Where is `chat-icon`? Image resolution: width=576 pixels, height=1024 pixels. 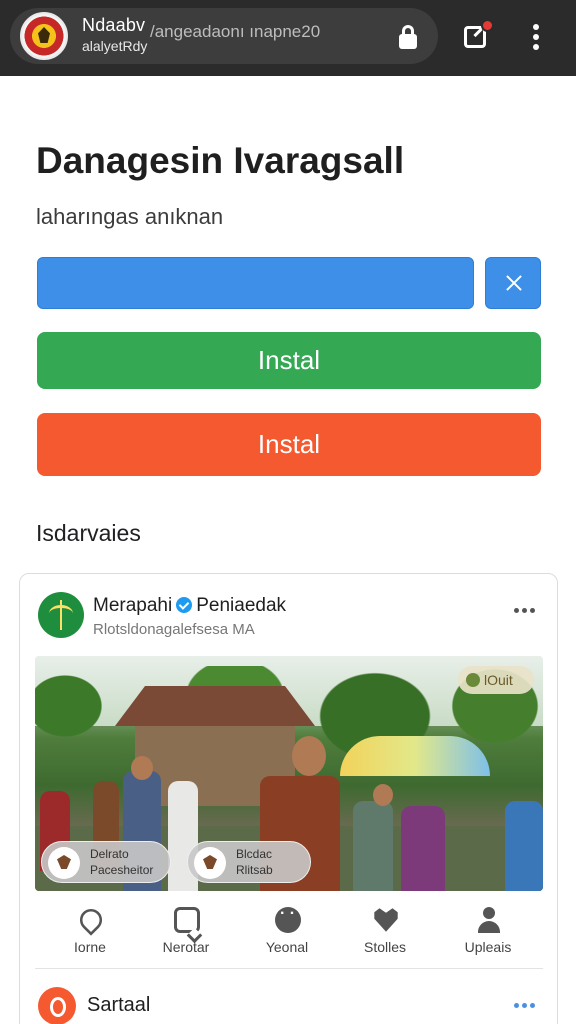 chat-icon is located at coordinates (187, 920).